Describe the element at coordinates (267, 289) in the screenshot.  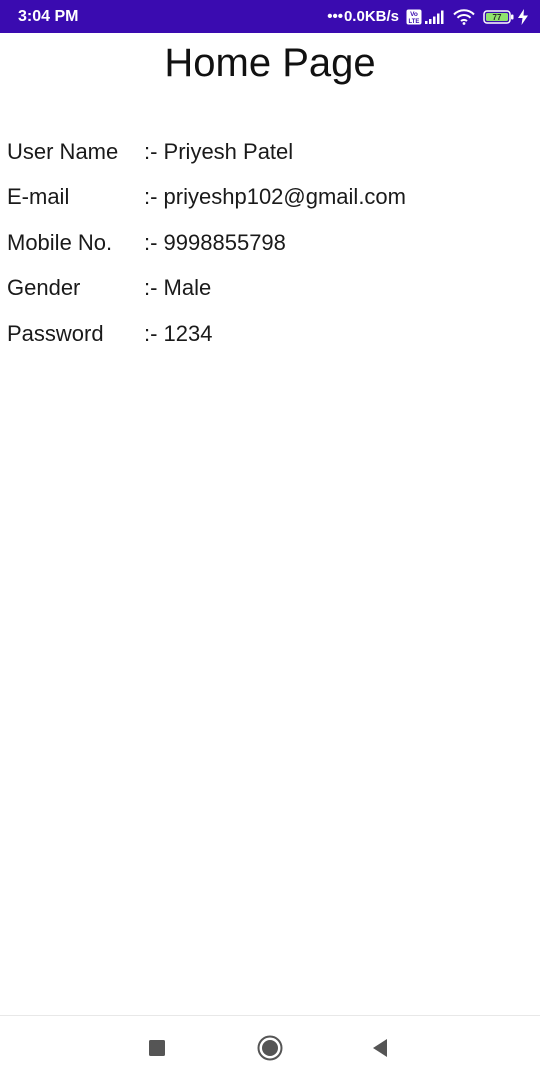
I see `info-row-gender: Gender :- Male` at that location.